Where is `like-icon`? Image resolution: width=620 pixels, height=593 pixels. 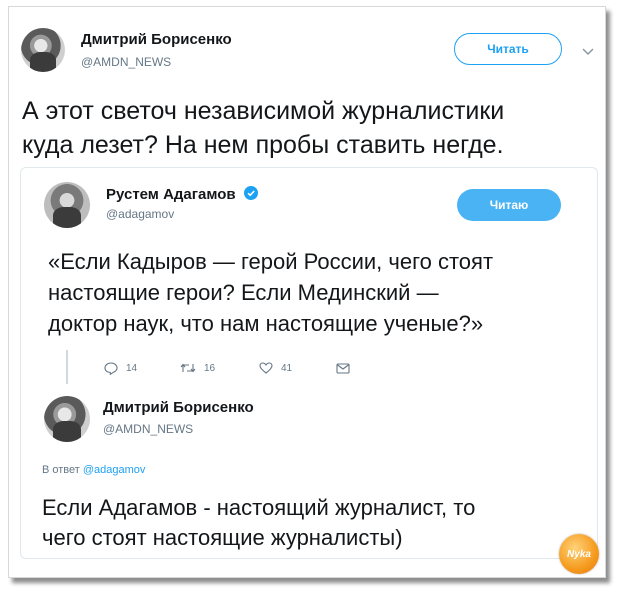
like-icon is located at coordinates (266, 368).